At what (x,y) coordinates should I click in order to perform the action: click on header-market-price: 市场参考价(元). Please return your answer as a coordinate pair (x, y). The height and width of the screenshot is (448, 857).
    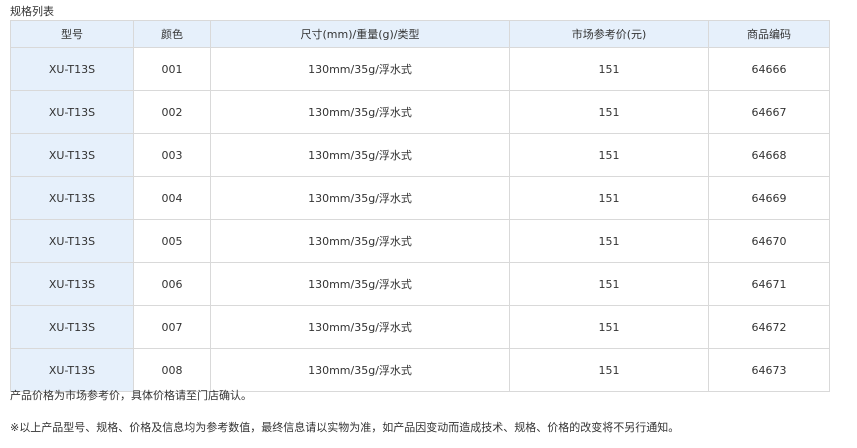
    Looking at the image, I should click on (609, 34).